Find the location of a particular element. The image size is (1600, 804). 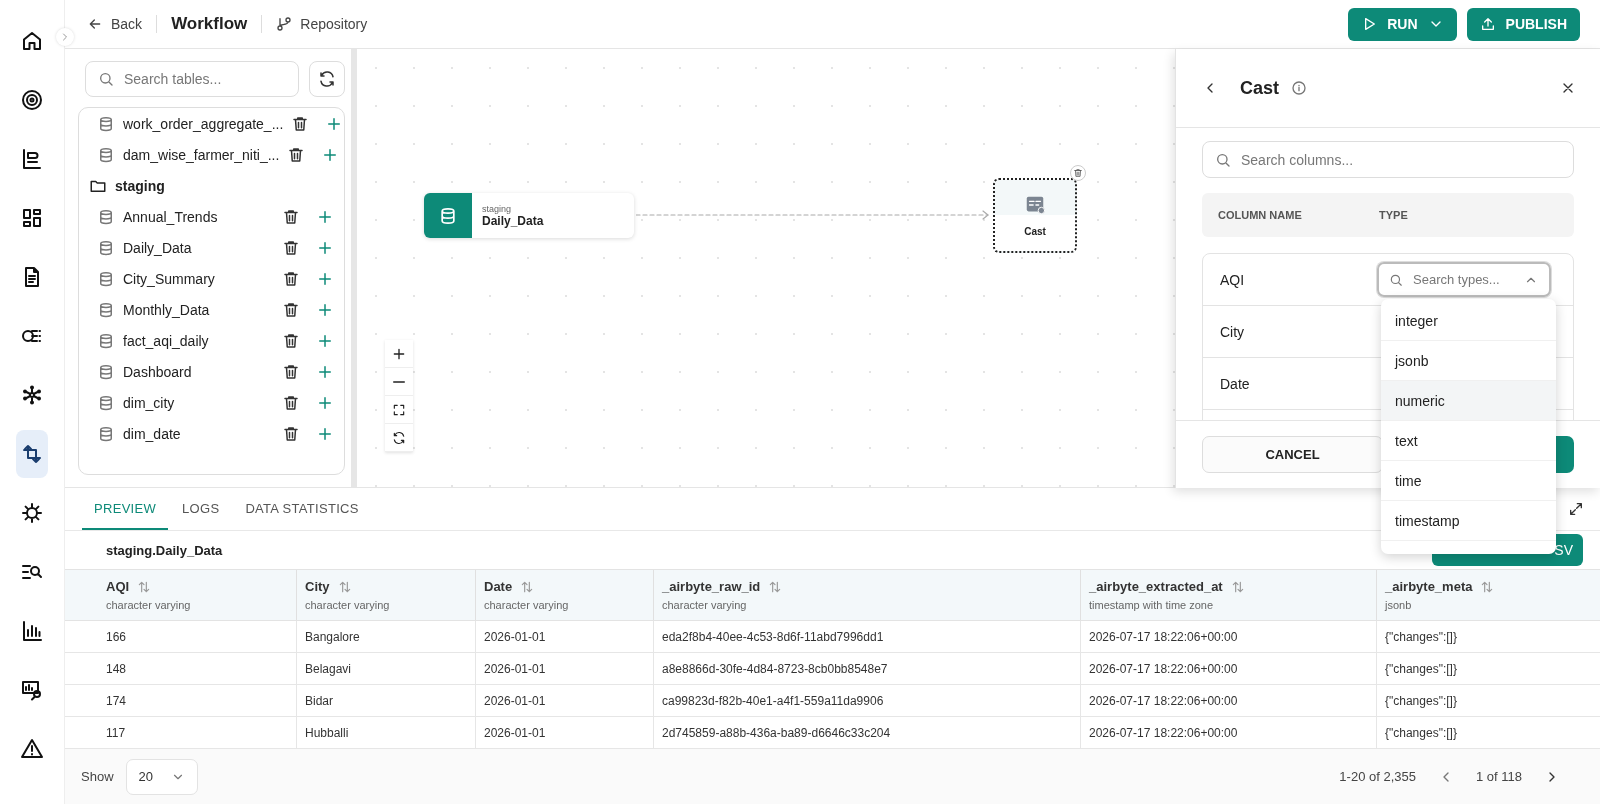

table-name: dim_city is located at coordinates (198, 402).